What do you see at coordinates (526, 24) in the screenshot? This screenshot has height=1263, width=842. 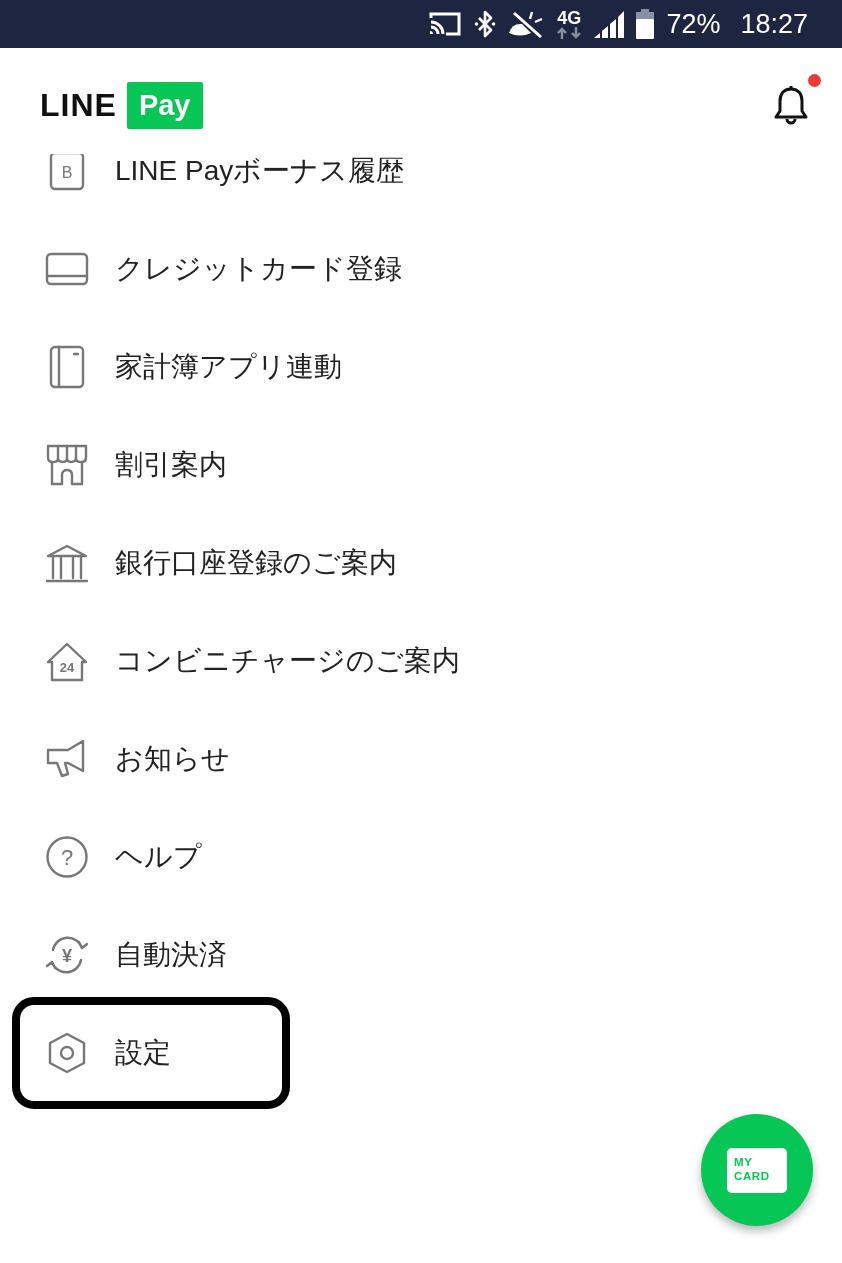 I see `slashed-dish-icon` at bounding box center [526, 24].